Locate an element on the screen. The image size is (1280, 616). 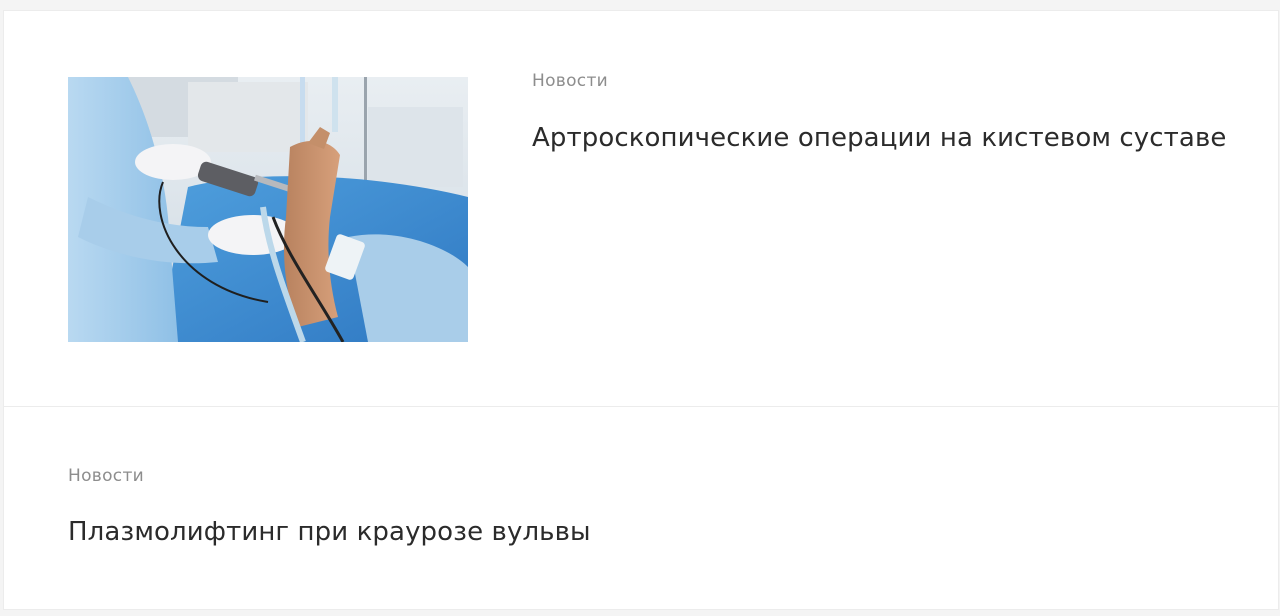
news-card-image is located at coordinates (268, 209).